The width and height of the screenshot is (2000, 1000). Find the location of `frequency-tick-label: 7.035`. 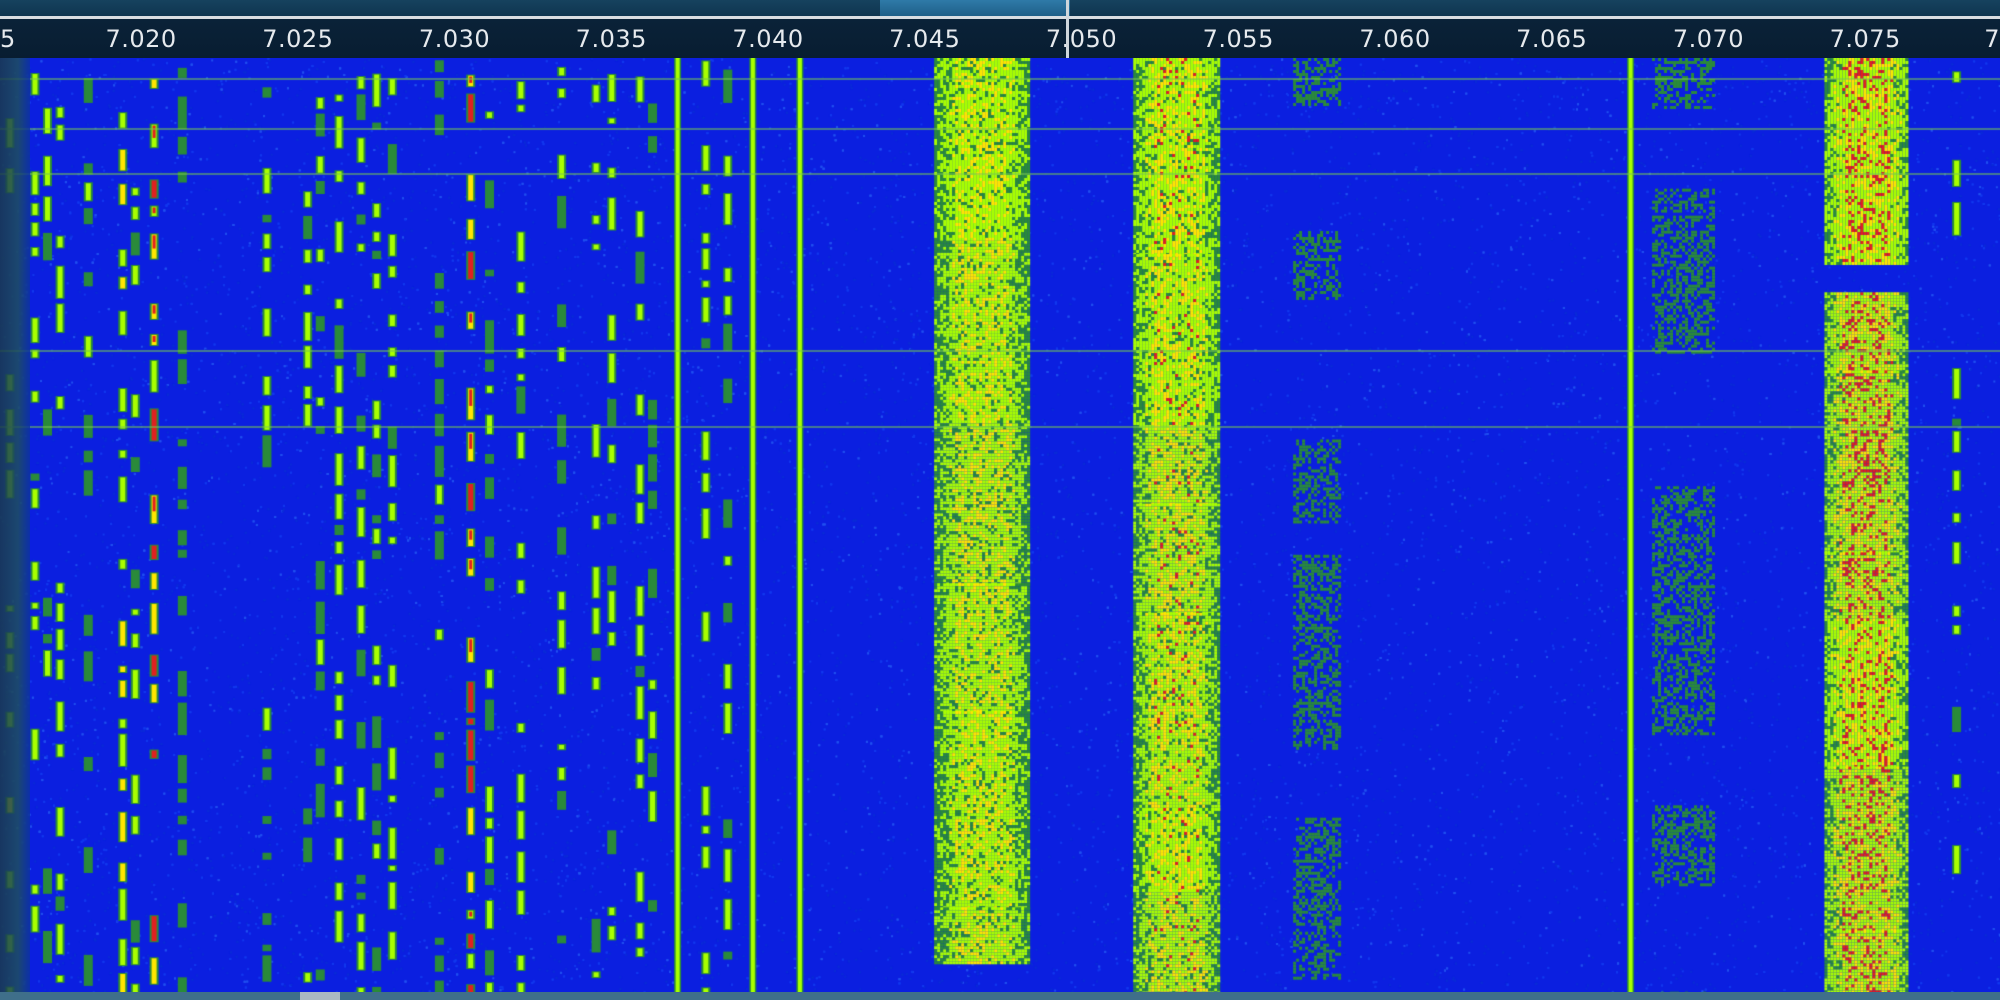

frequency-tick-label: 7.035 is located at coordinates (611, 39).